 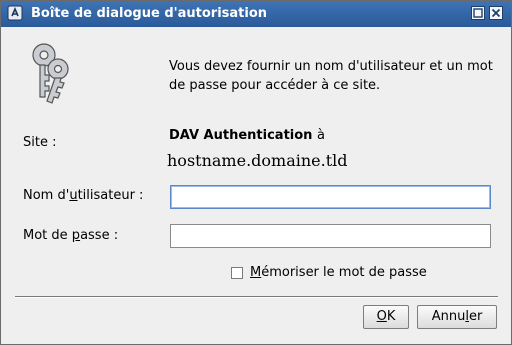 I want to click on username-input, so click(x=330, y=197).